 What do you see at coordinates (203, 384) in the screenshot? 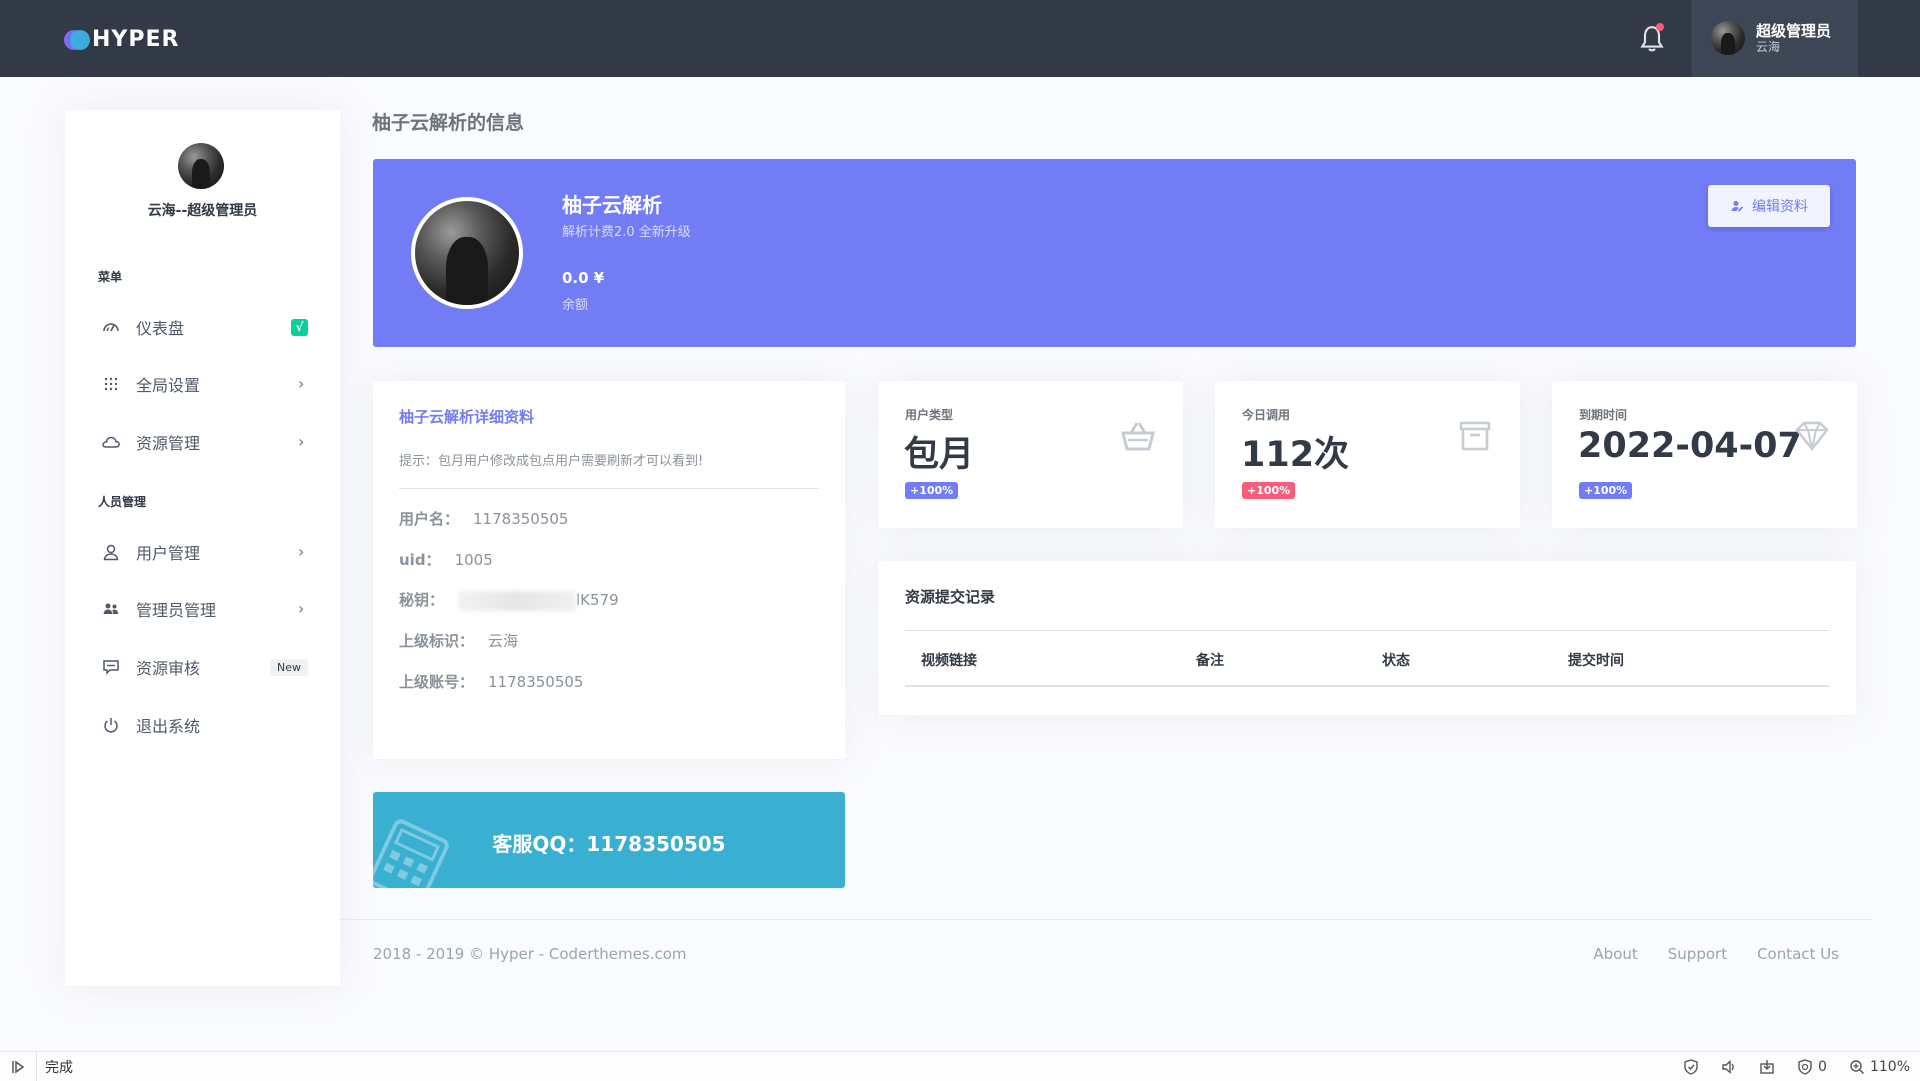
I see `sidebar-item-global-settings: 全局设置 ›` at bounding box center [203, 384].